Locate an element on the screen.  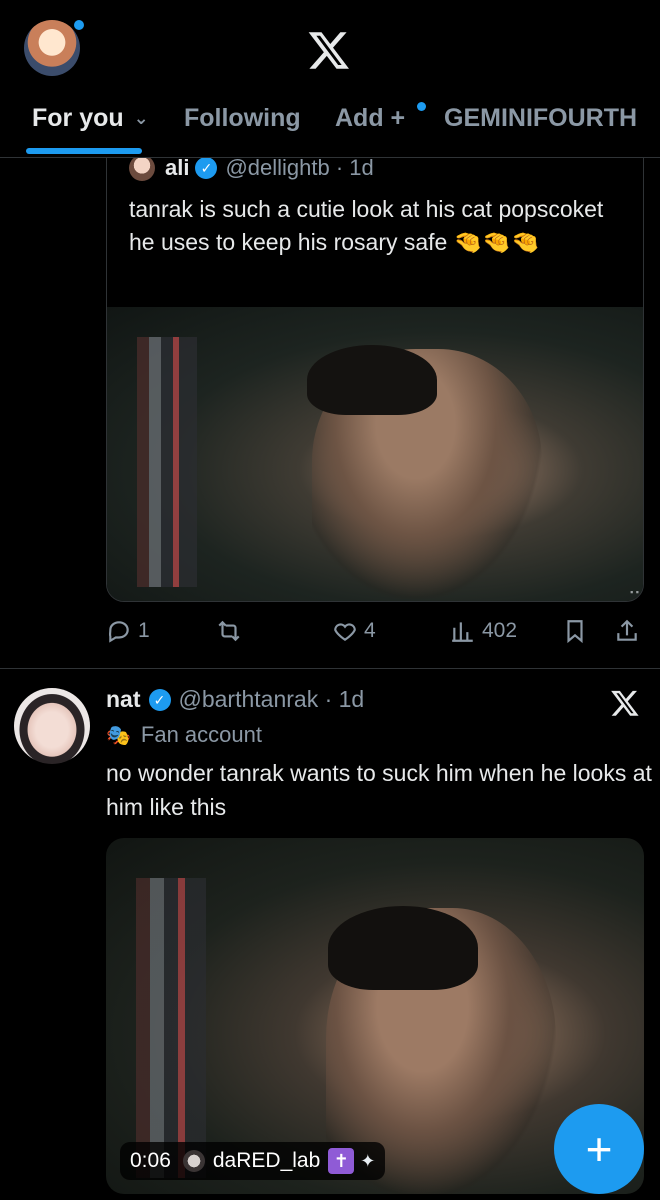
share-button is located at coordinates (630, 631).